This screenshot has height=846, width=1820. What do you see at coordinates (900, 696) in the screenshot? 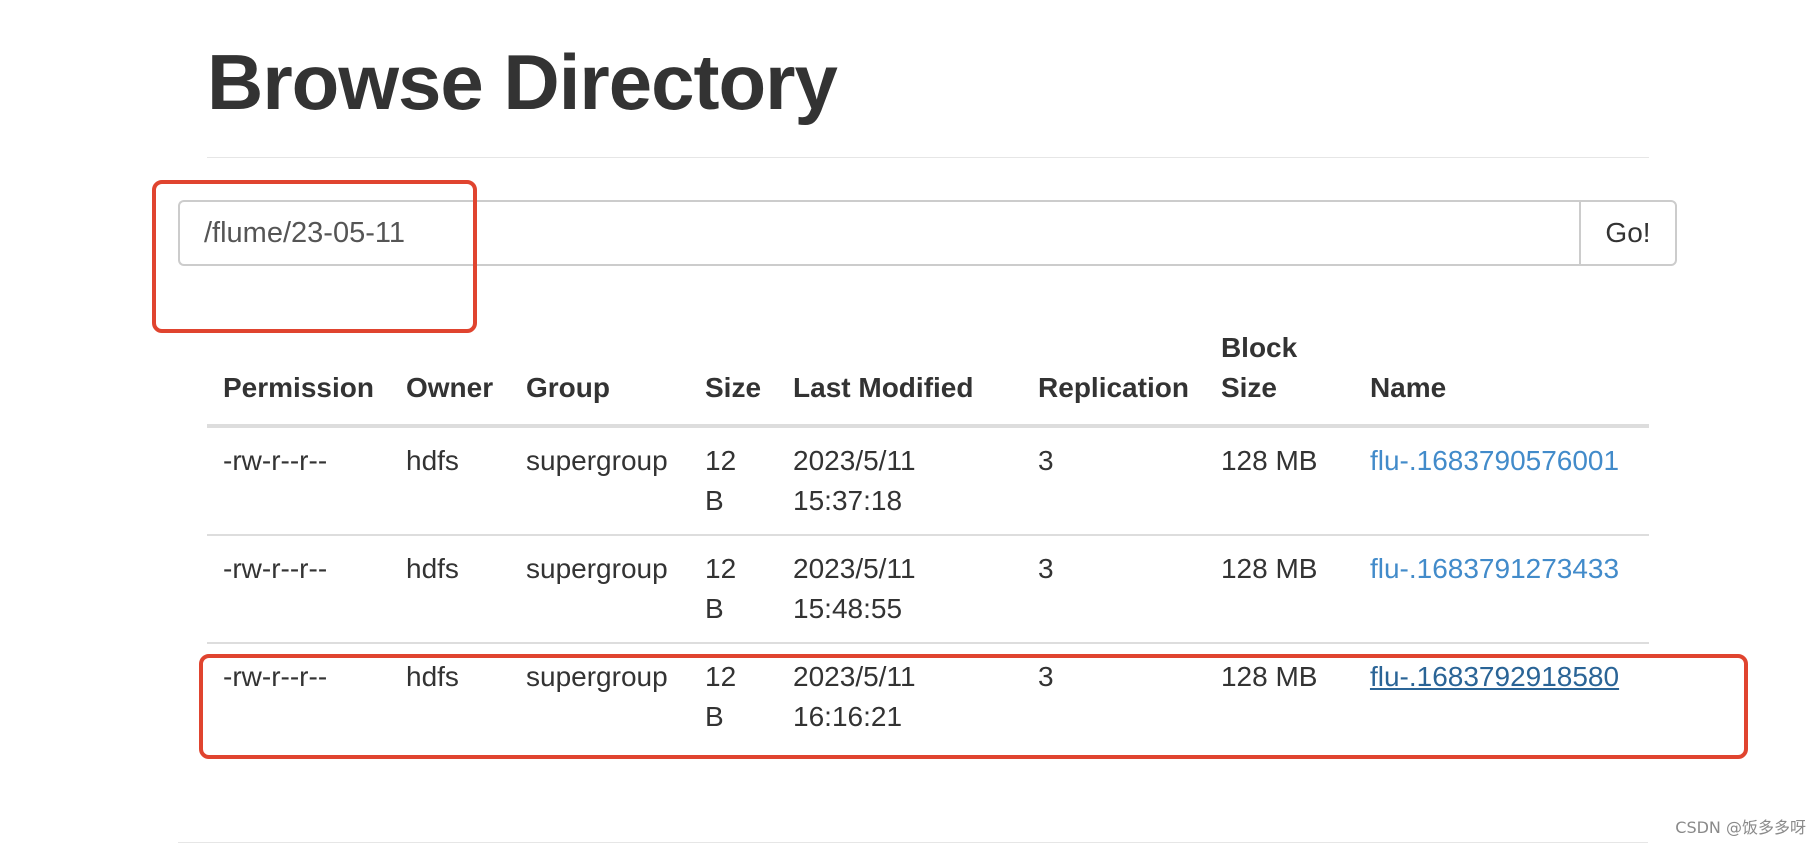
I see `cell-last-modified: 2023/5/11 16:16:21` at bounding box center [900, 696].